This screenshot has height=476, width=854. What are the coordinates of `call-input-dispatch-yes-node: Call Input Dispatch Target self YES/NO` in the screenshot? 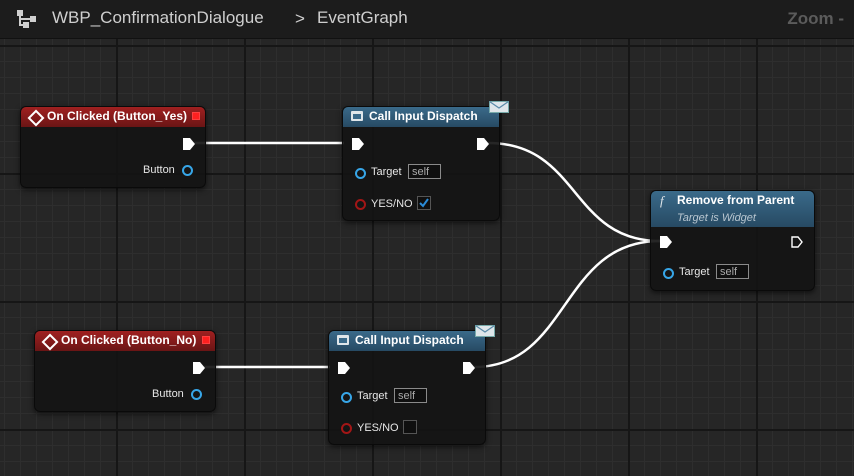 It's located at (425, 161).